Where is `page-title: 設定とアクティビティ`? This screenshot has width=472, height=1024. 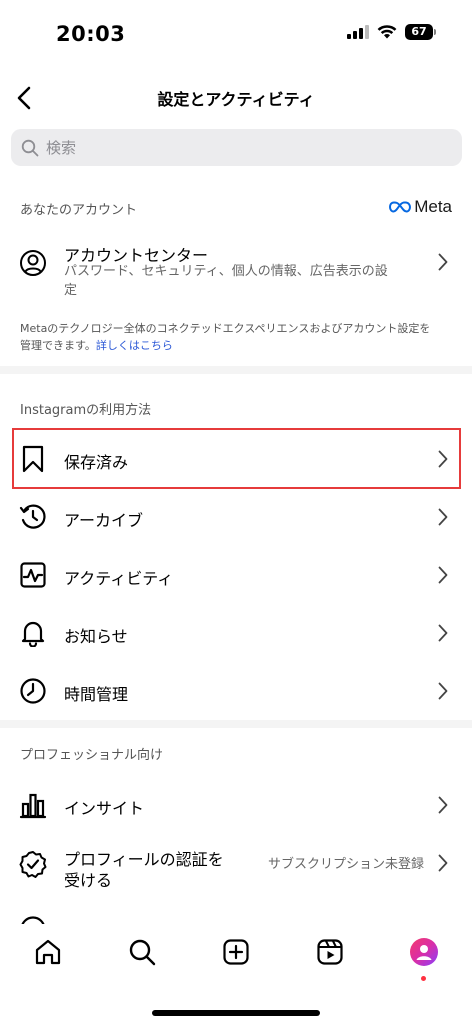 page-title: 設定とアクティビティ is located at coordinates (236, 99).